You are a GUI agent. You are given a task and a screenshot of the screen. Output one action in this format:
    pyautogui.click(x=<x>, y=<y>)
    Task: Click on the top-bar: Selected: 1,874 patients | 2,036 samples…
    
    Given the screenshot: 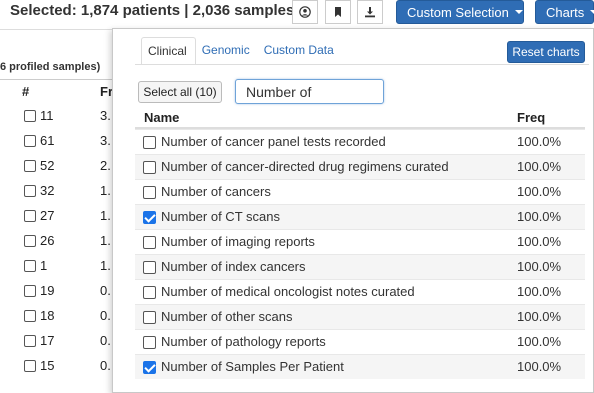 What is the action you would take?
    pyautogui.click(x=297, y=14)
    